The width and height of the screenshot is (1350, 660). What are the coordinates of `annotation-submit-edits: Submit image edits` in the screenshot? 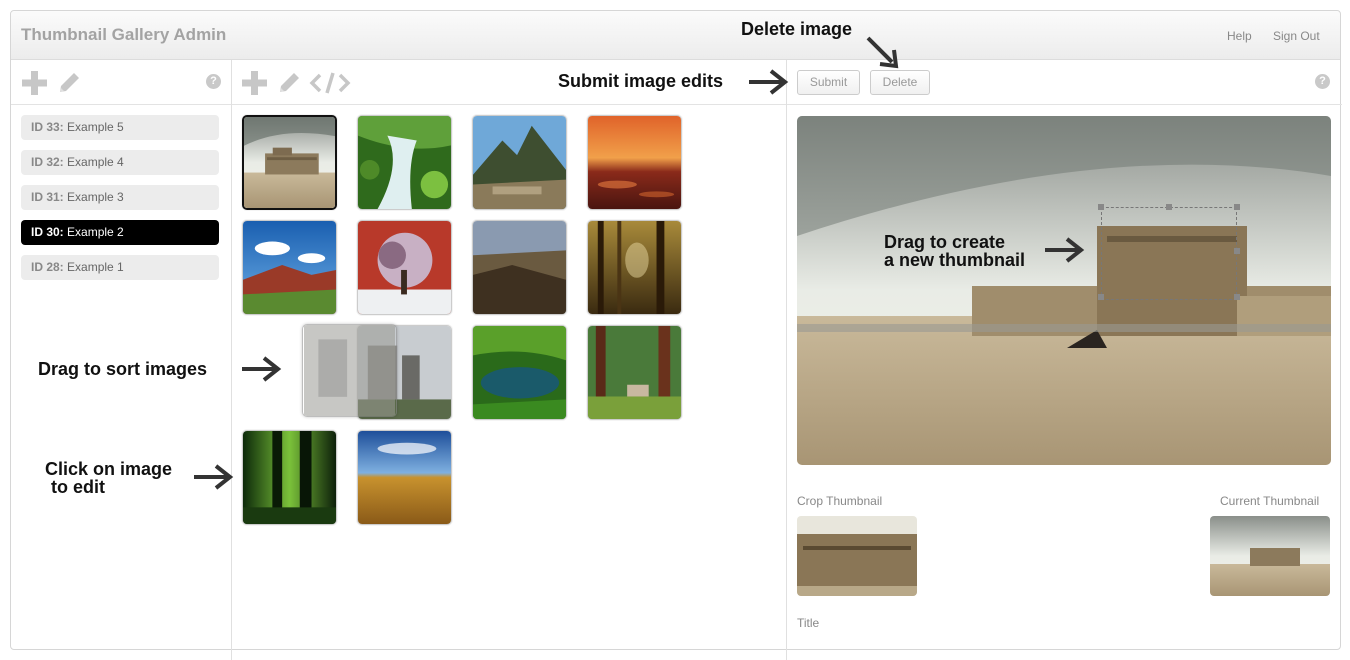 It's located at (641, 81).